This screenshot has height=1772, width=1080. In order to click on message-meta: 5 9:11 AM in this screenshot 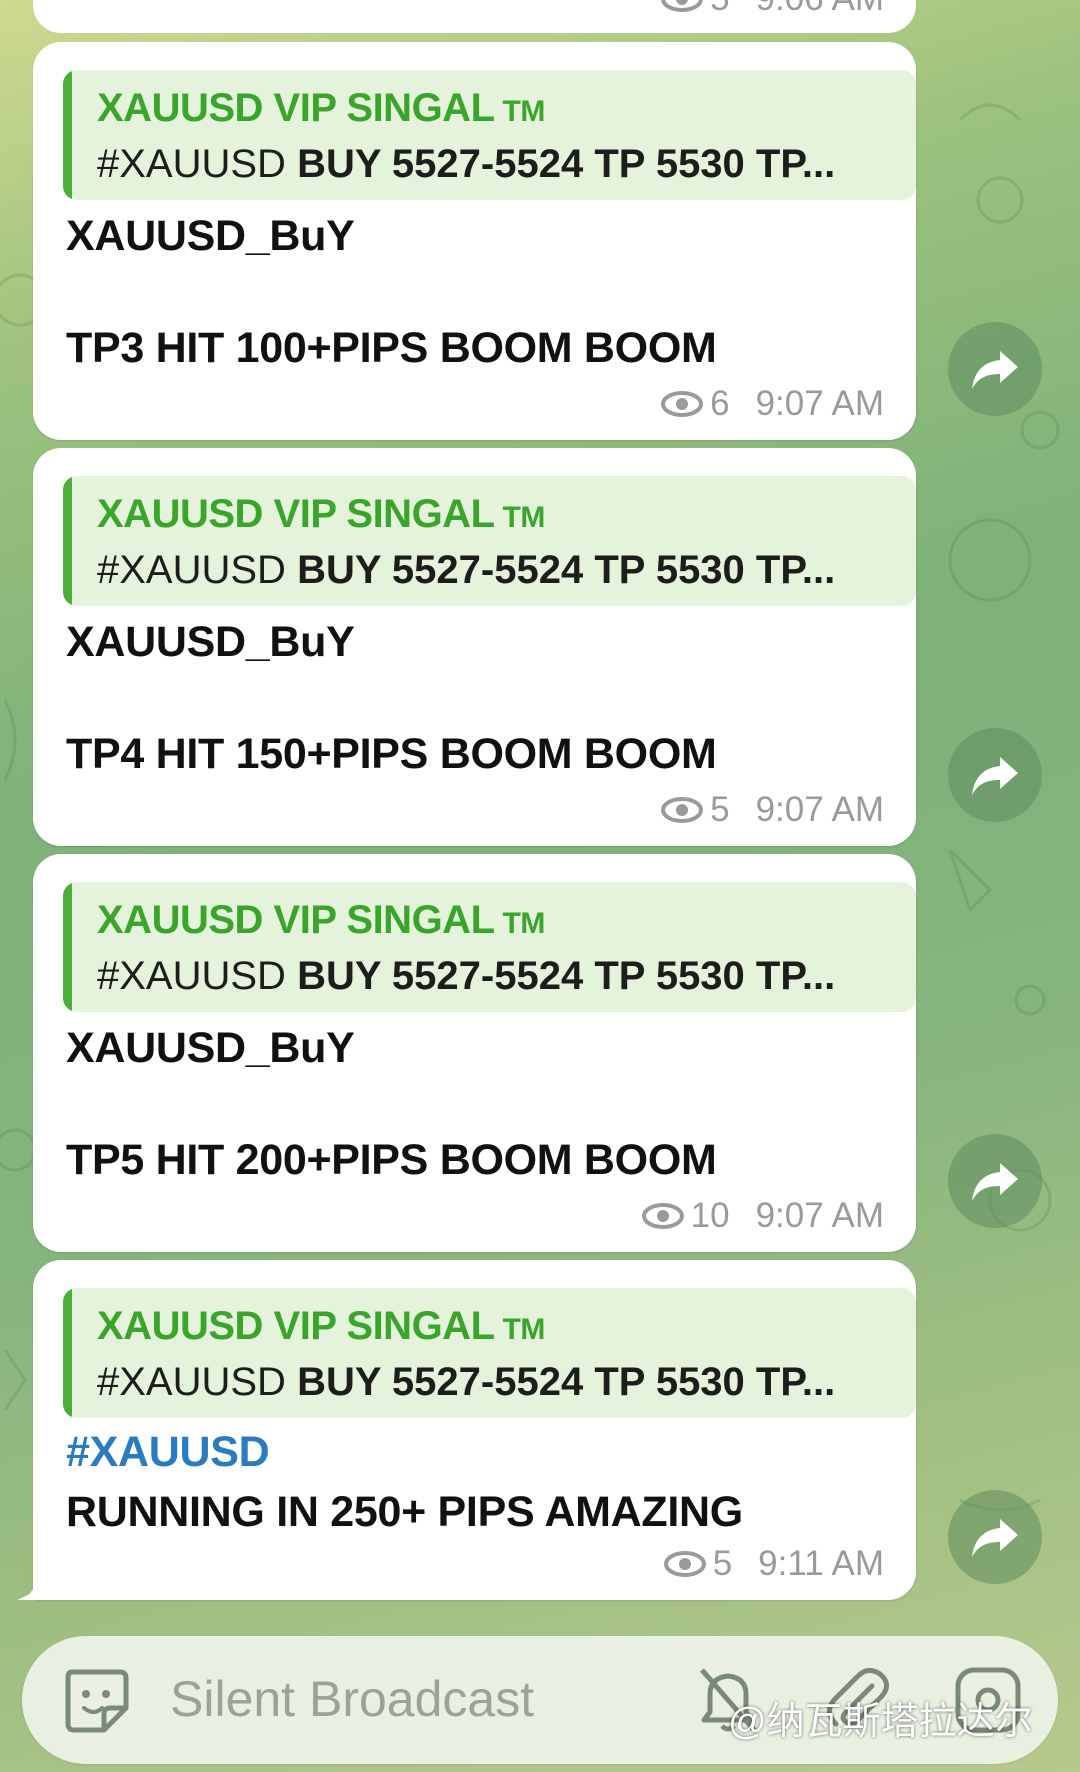, I will do `click(773, 1564)`.